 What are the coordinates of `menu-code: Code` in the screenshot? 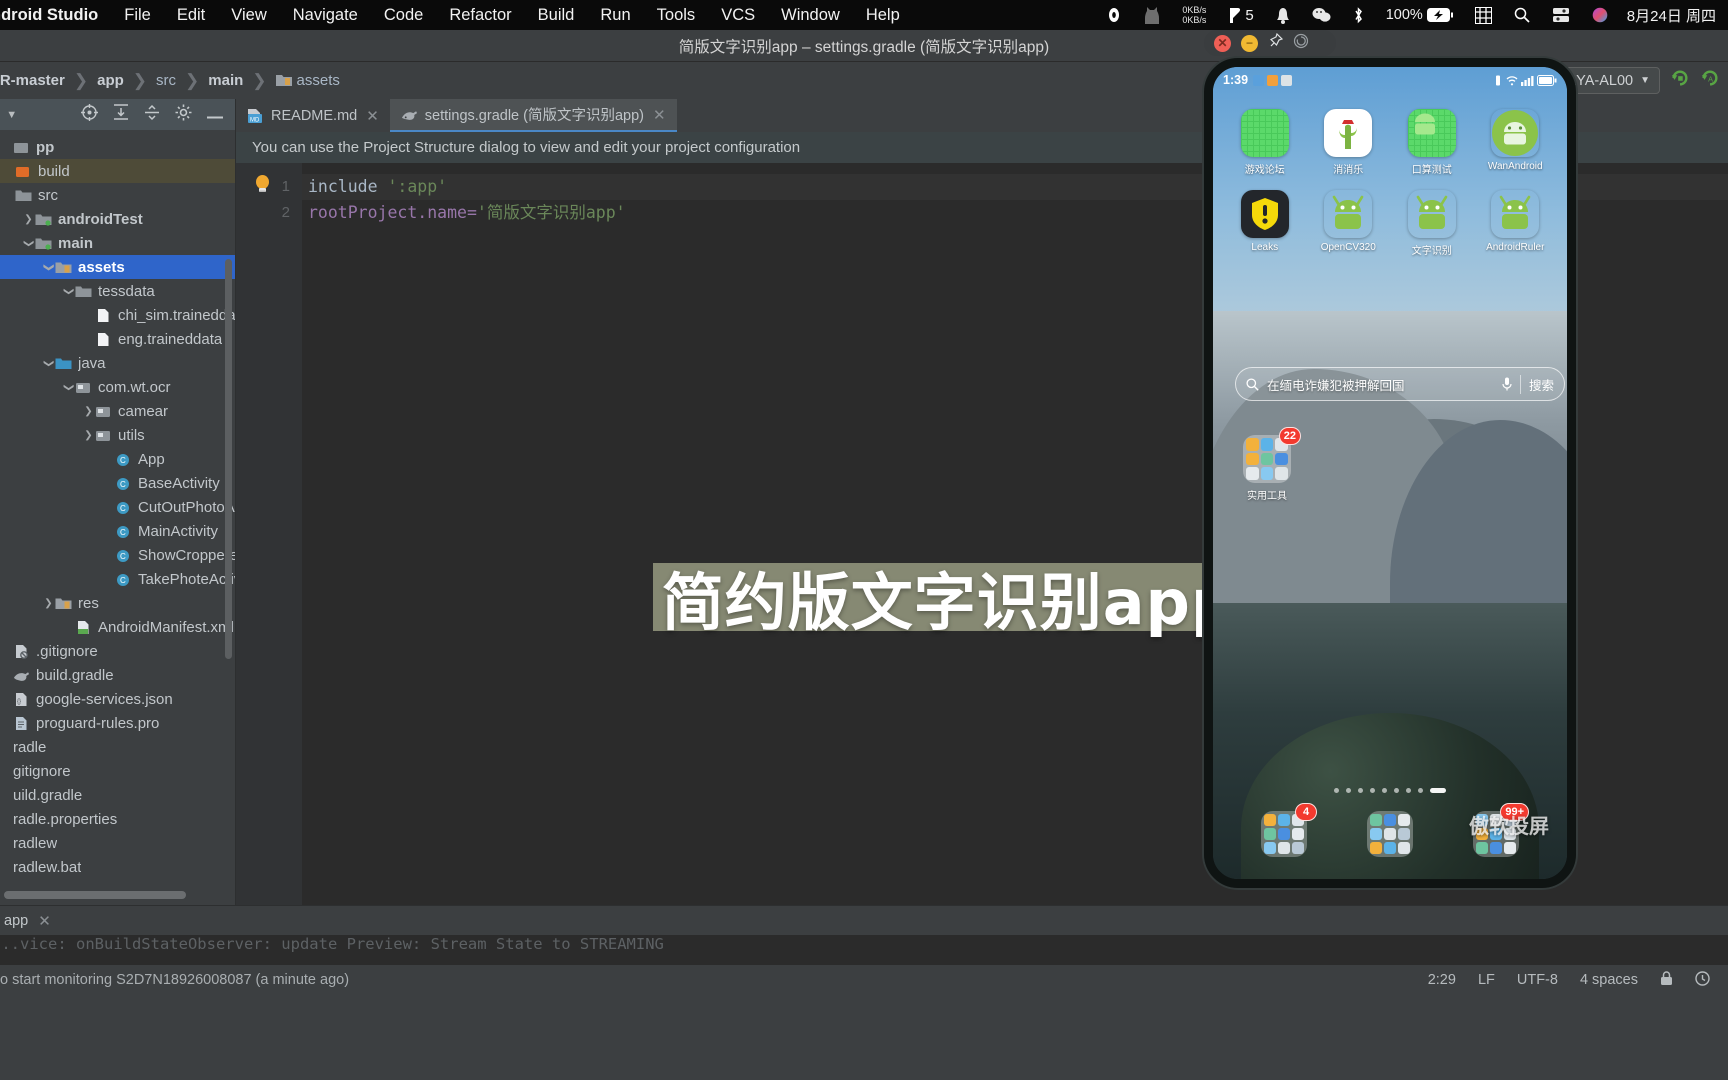 It's located at (403, 15).